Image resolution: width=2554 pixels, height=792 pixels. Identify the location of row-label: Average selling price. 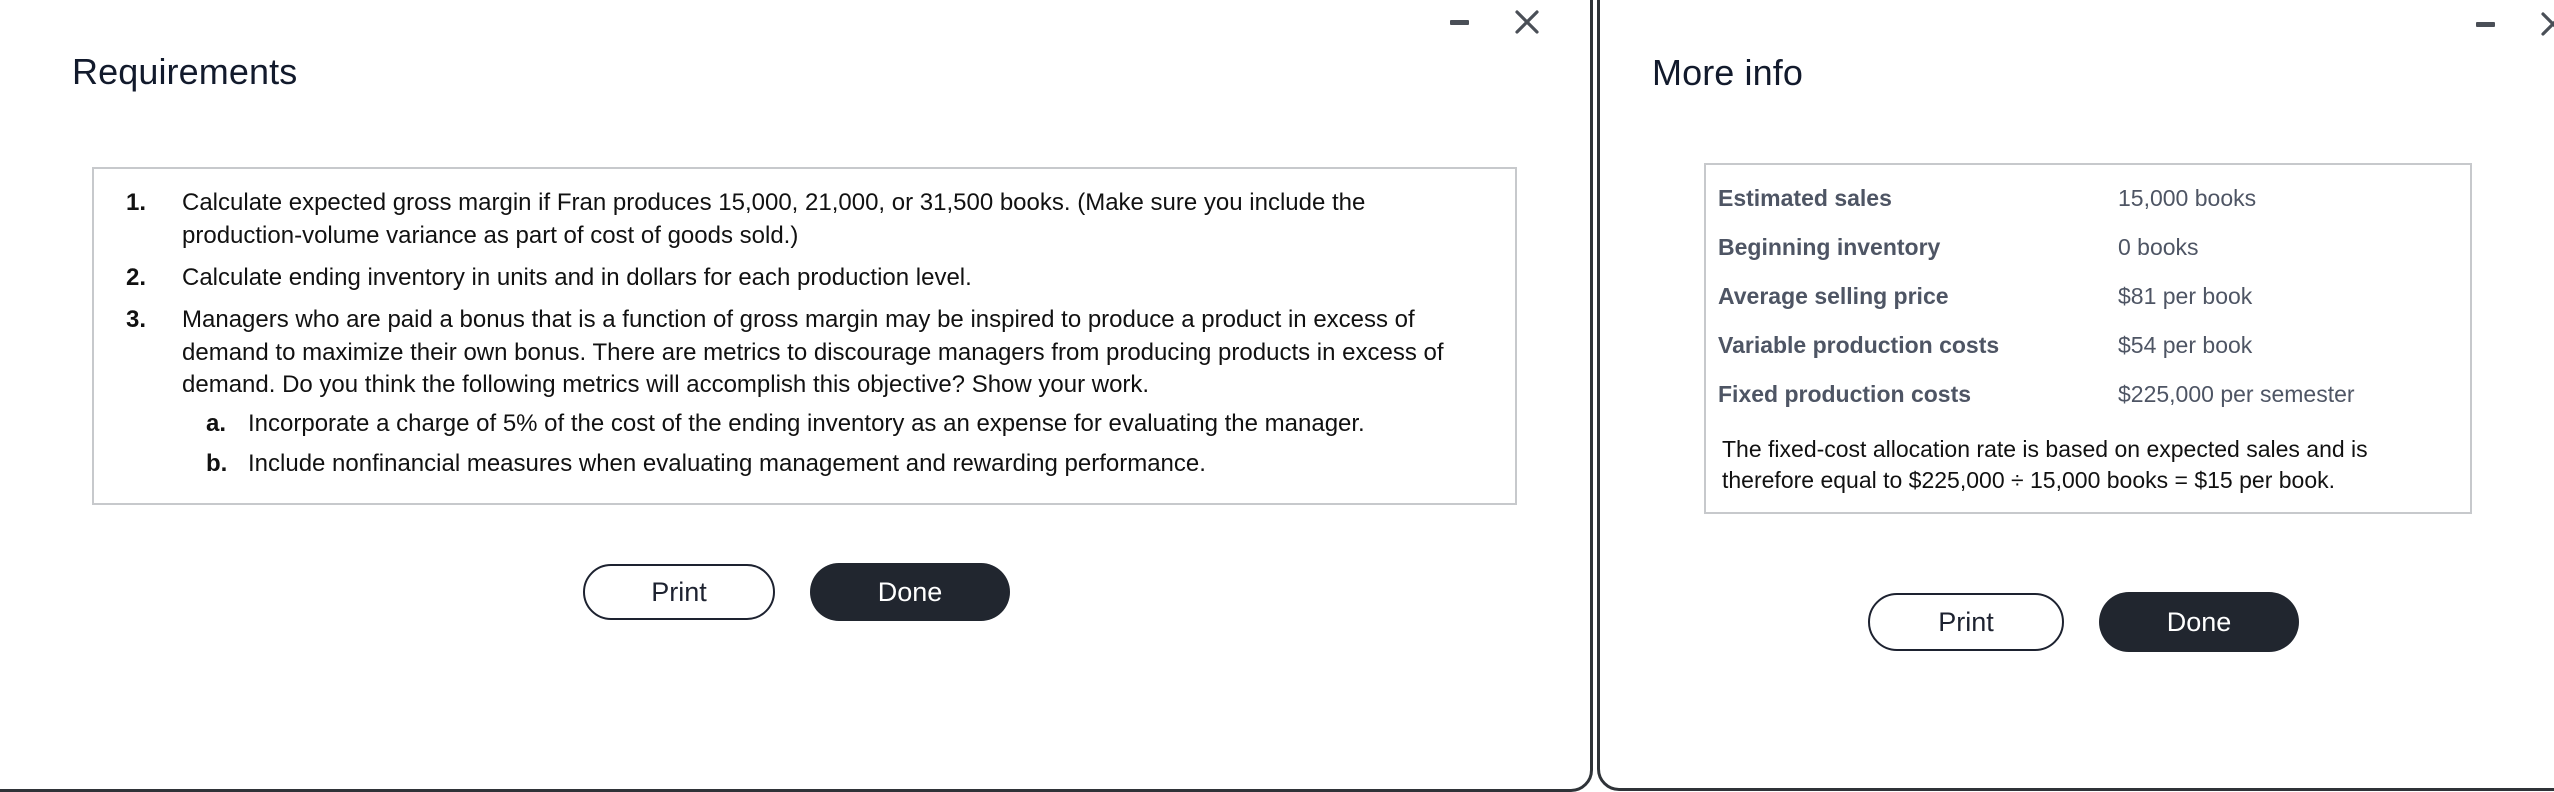
(1833, 296).